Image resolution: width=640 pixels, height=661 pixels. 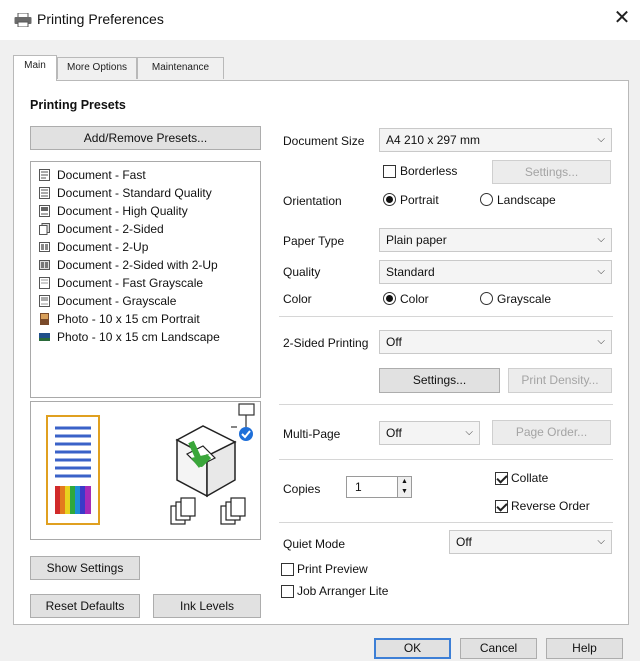 What do you see at coordinates (332, 569) in the screenshot?
I see `print-preview-label: Print Preview` at bounding box center [332, 569].